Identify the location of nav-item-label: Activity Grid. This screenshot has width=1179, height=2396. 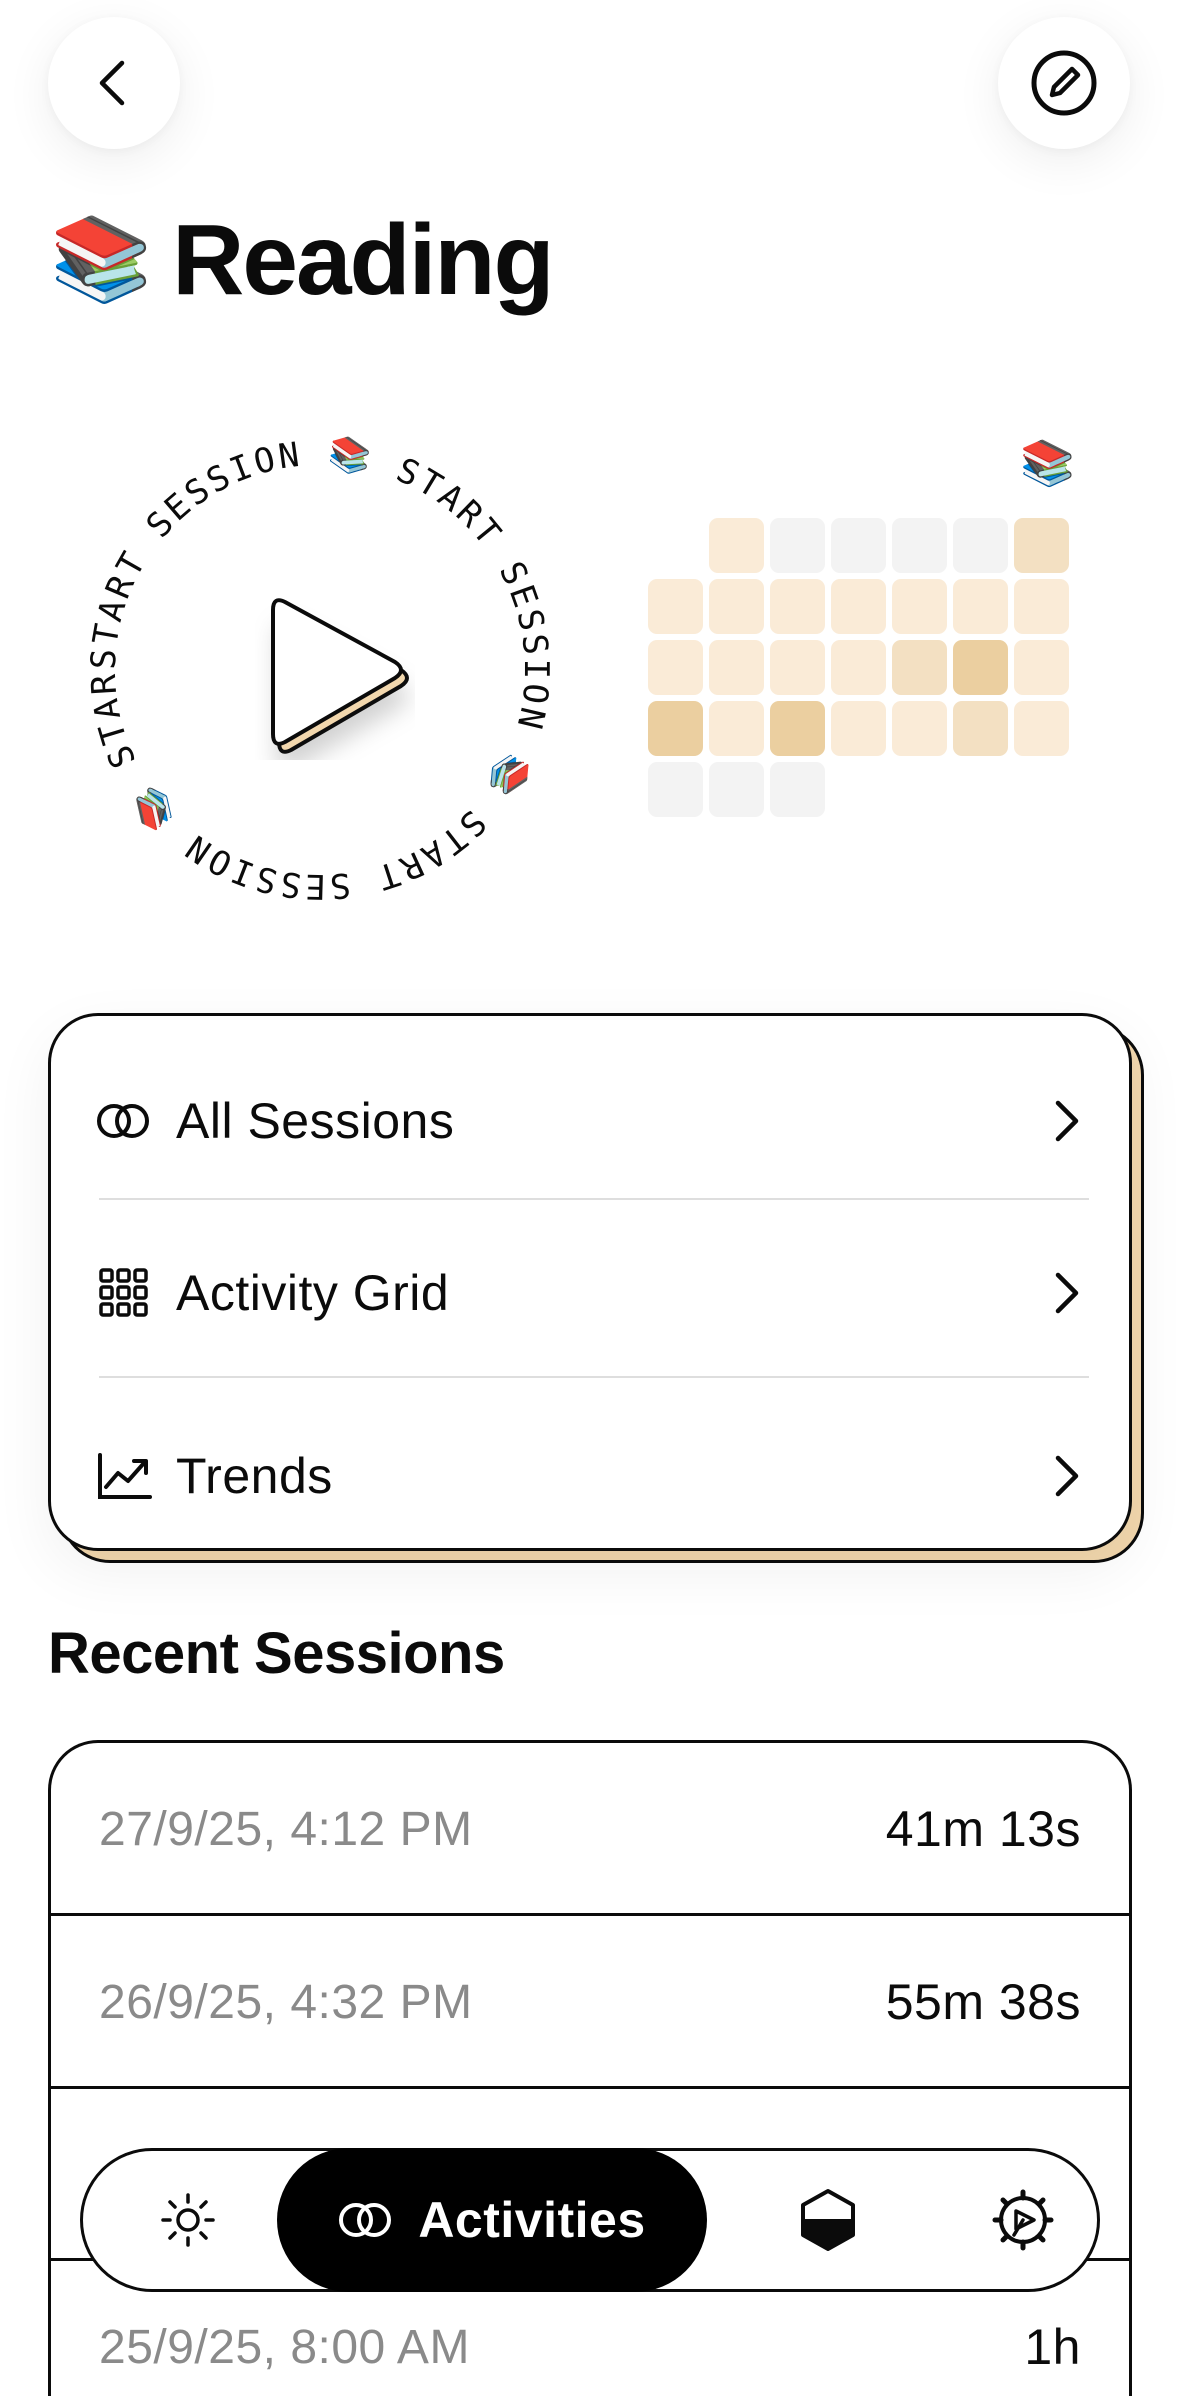
(313, 1293).